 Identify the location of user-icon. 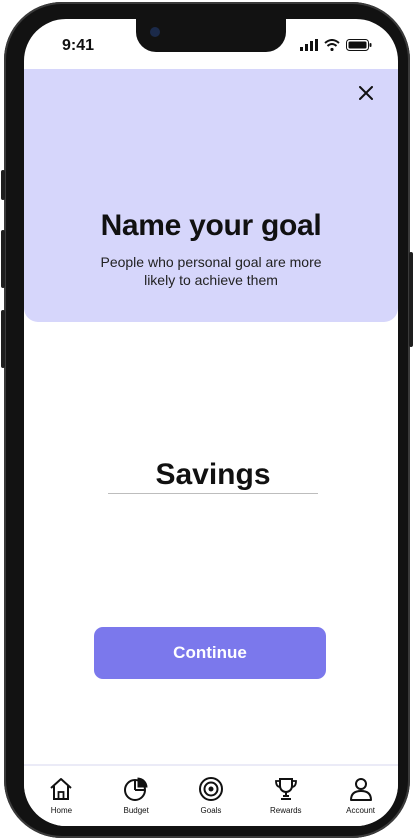
(360, 789).